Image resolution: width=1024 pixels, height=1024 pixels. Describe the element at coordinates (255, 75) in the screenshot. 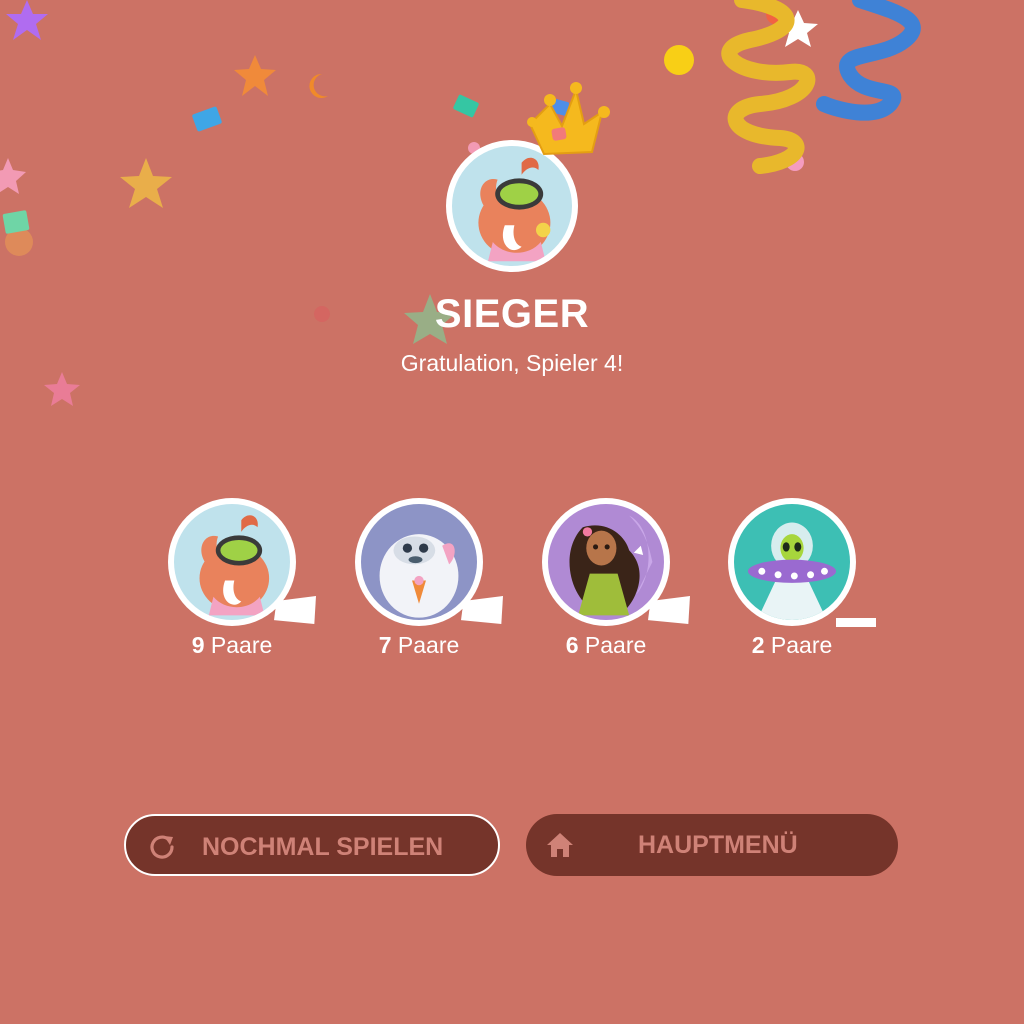

I see `star-orange` at that location.